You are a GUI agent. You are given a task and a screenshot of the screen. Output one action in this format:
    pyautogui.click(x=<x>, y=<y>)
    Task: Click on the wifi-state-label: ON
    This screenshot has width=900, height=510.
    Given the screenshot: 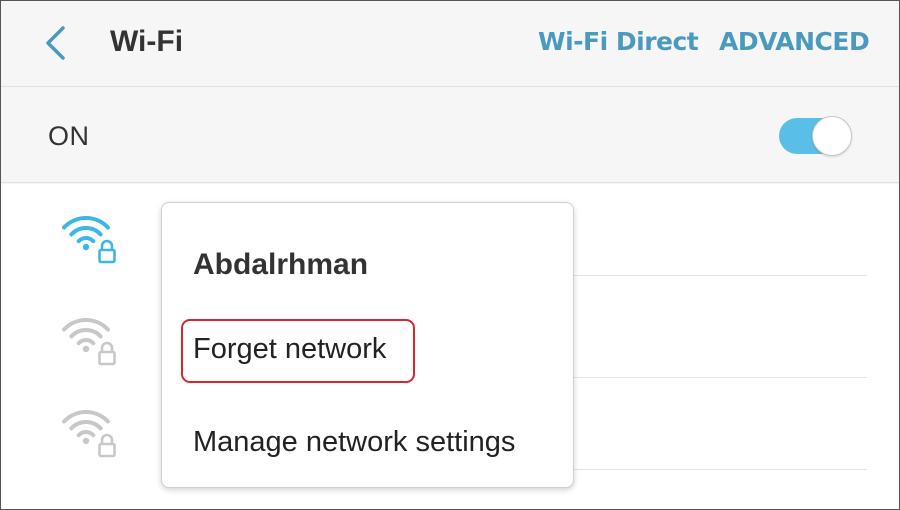 What is the action you would take?
    pyautogui.click(x=69, y=136)
    